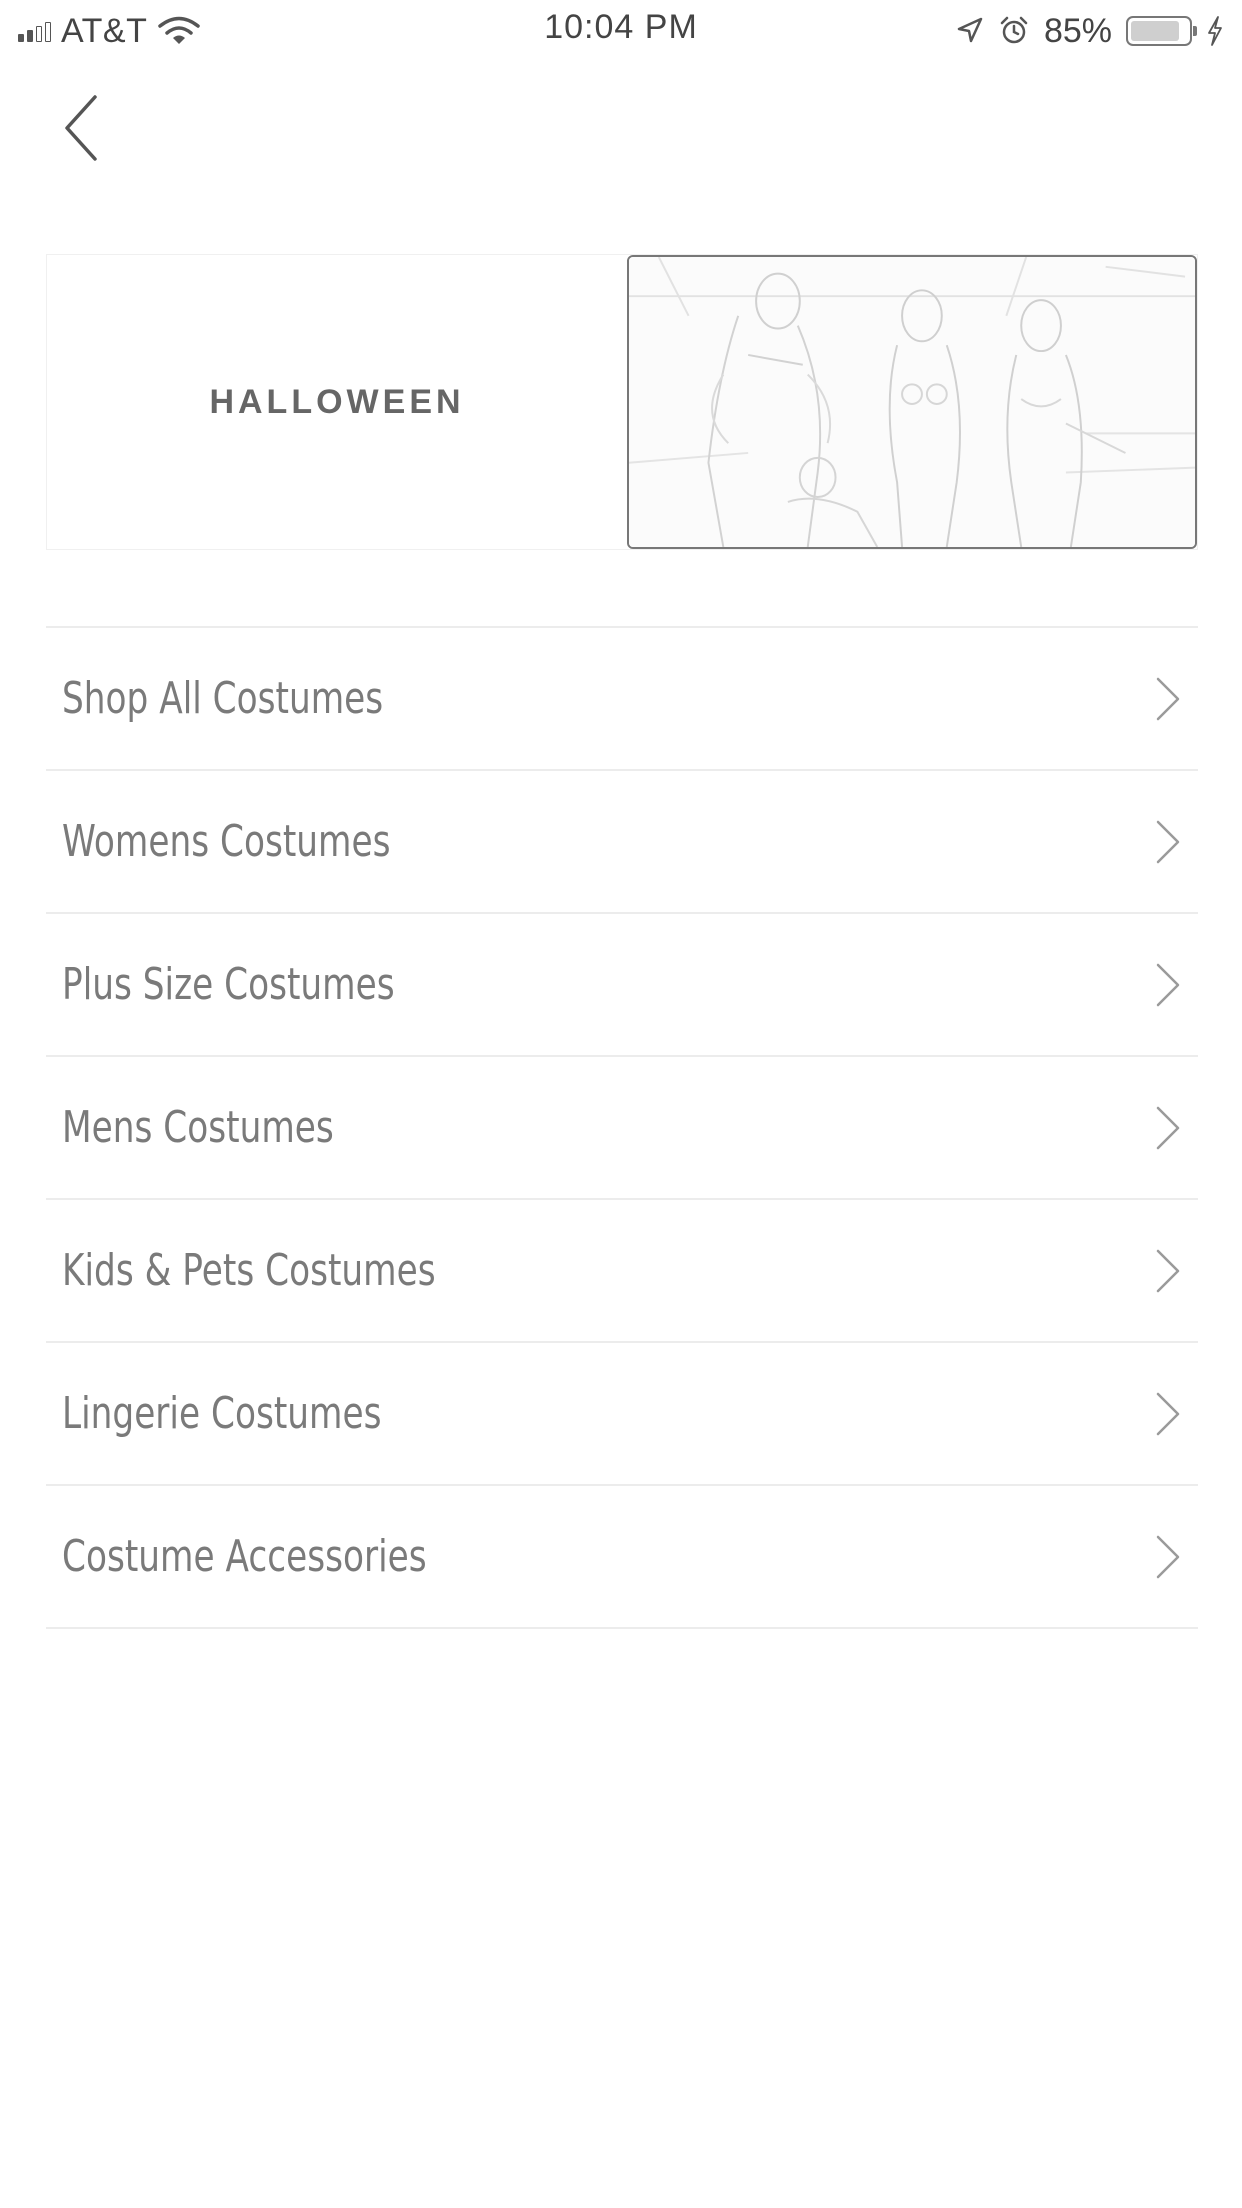 The height and width of the screenshot is (2208, 1242). Describe the element at coordinates (223, 698) in the screenshot. I see `menu-item-label: Shop All Costumes` at that location.